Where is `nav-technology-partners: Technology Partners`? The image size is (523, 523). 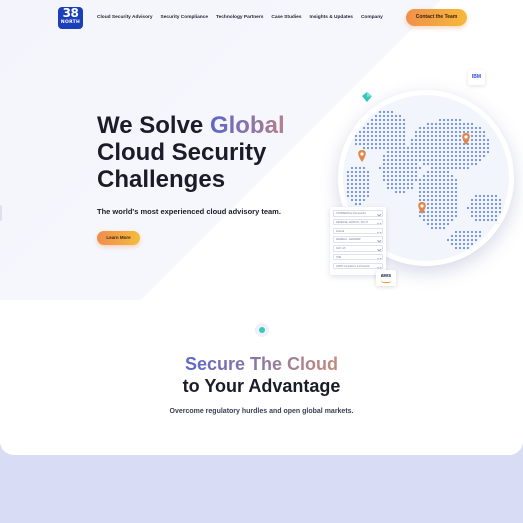
nav-technology-partners: Technology Partners is located at coordinates (239, 17).